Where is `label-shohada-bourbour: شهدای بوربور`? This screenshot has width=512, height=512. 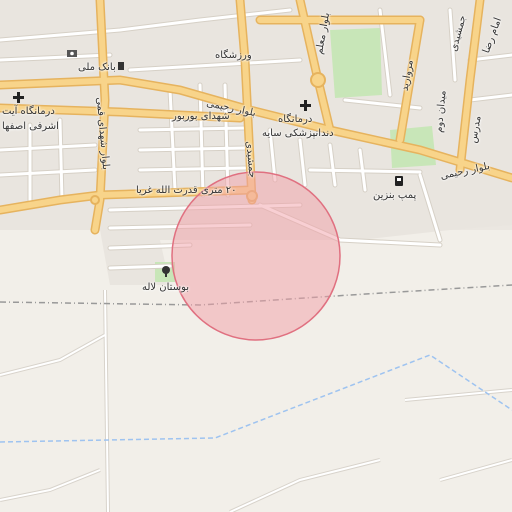
label-shohada-bourbour: شهدای بوربور is located at coordinates (201, 116).